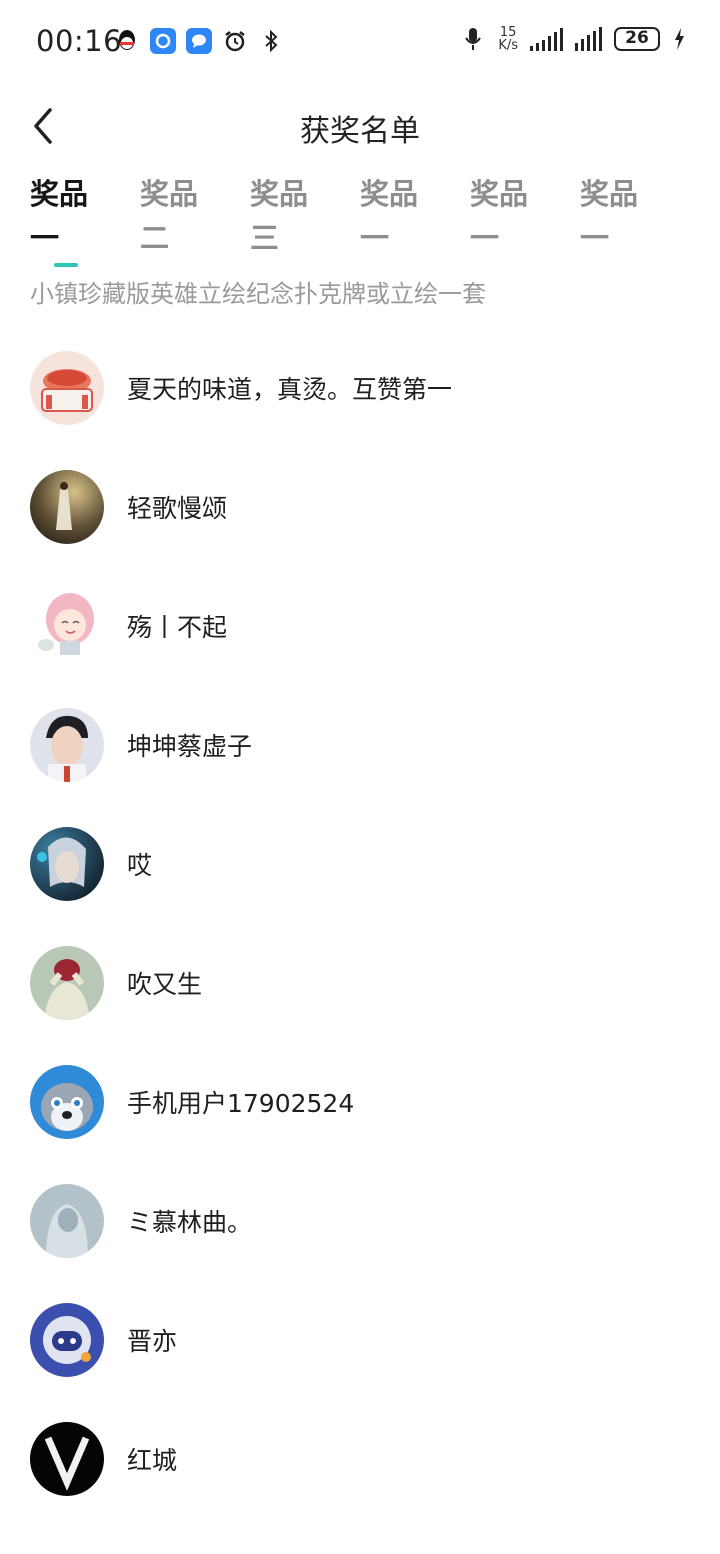 This screenshot has width=720, height=1554. Describe the element at coordinates (360, 1340) in the screenshot. I see `list-item: 晋亦` at that location.